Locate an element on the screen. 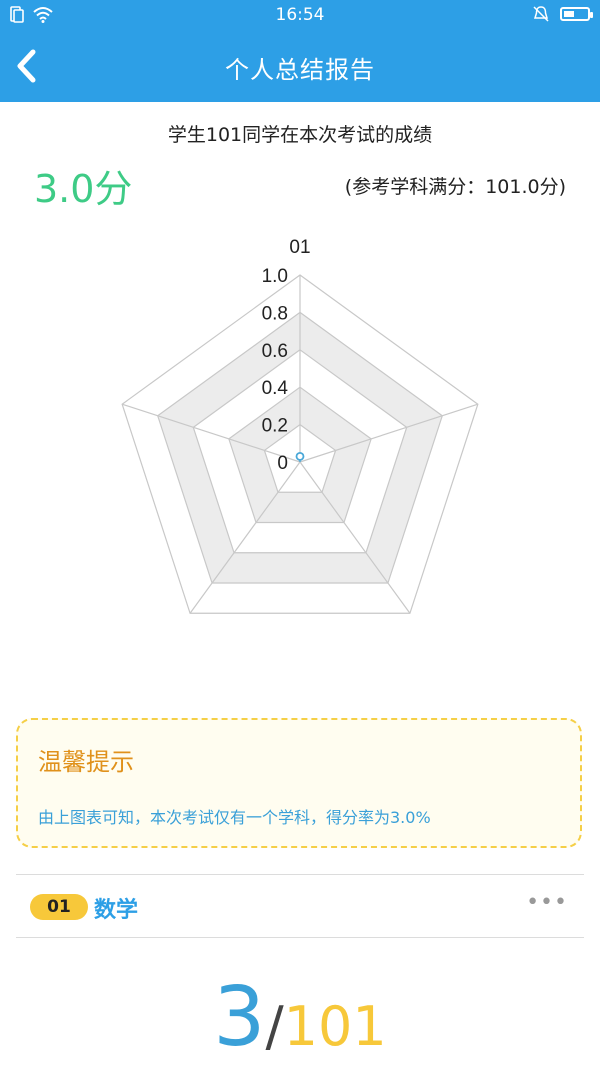 The height and width of the screenshot is (1067, 600). page-title: 个人总结报告 is located at coordinates (300, 70).